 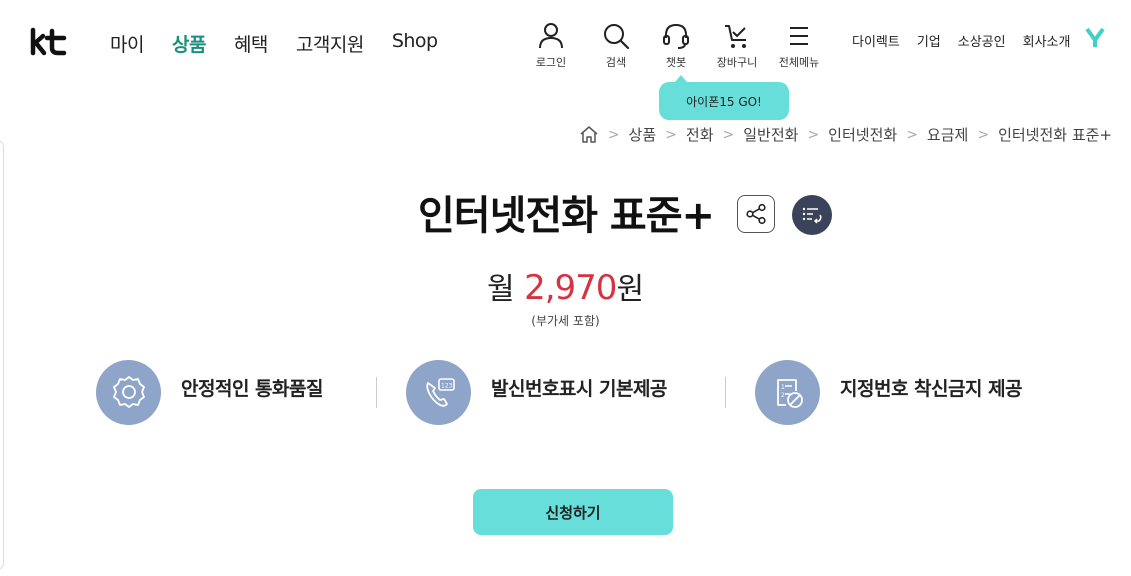 I want to click on price-value: 2,970, so click(x=570, y=288).